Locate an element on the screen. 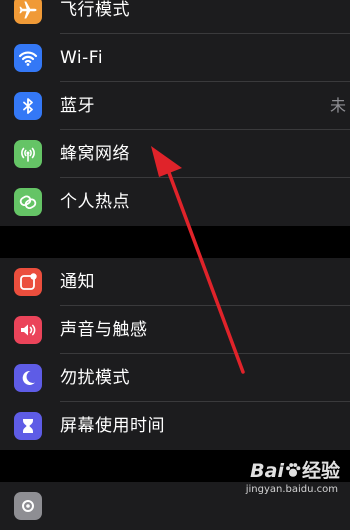  bluetooth-status-value: 未 is located at coordinates (337, 105).